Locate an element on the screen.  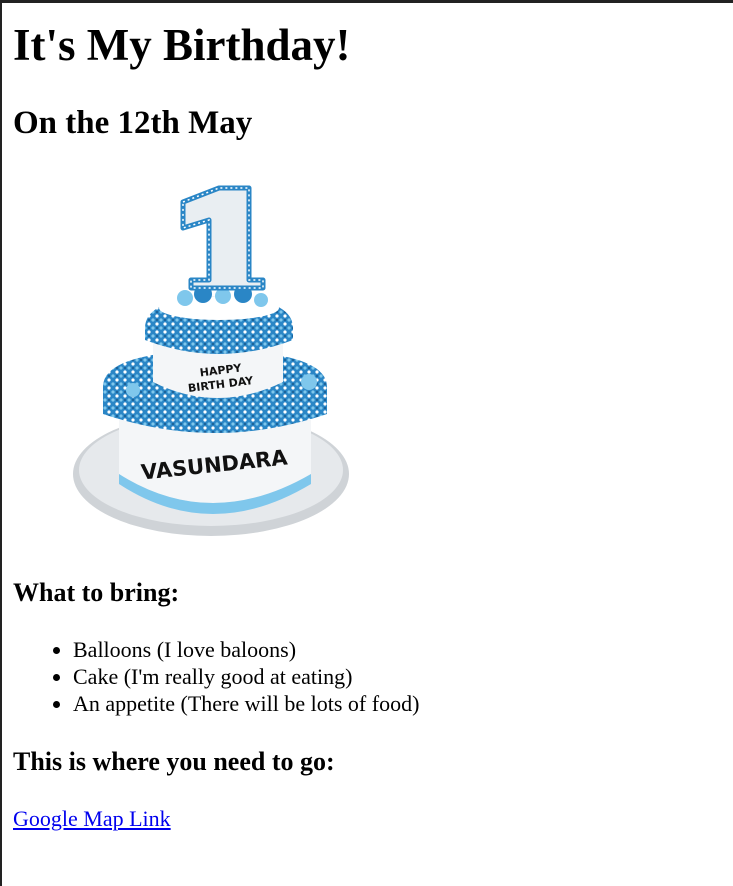
window-top-border is located at coordinates (366, 1).